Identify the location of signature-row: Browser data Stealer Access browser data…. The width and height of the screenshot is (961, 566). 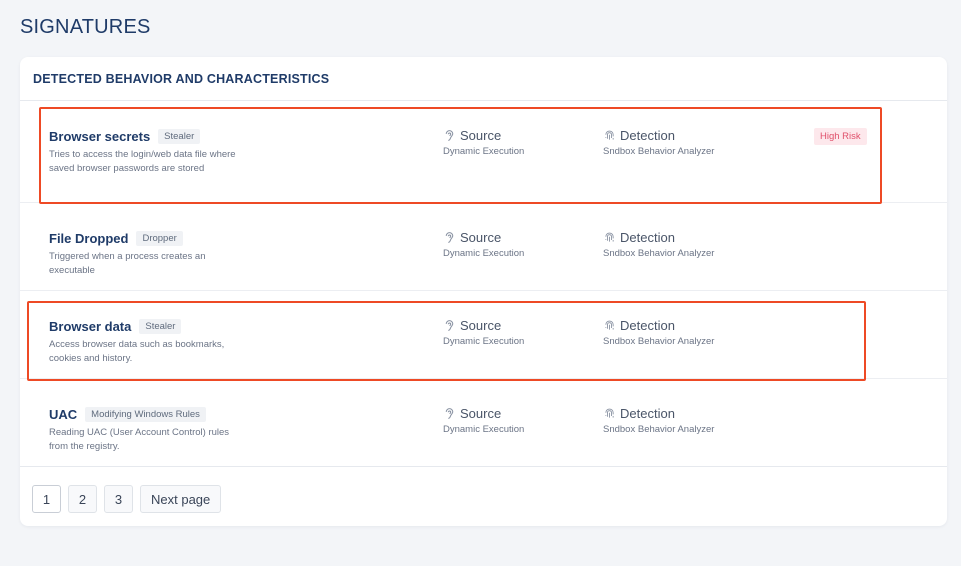
(483, 335).